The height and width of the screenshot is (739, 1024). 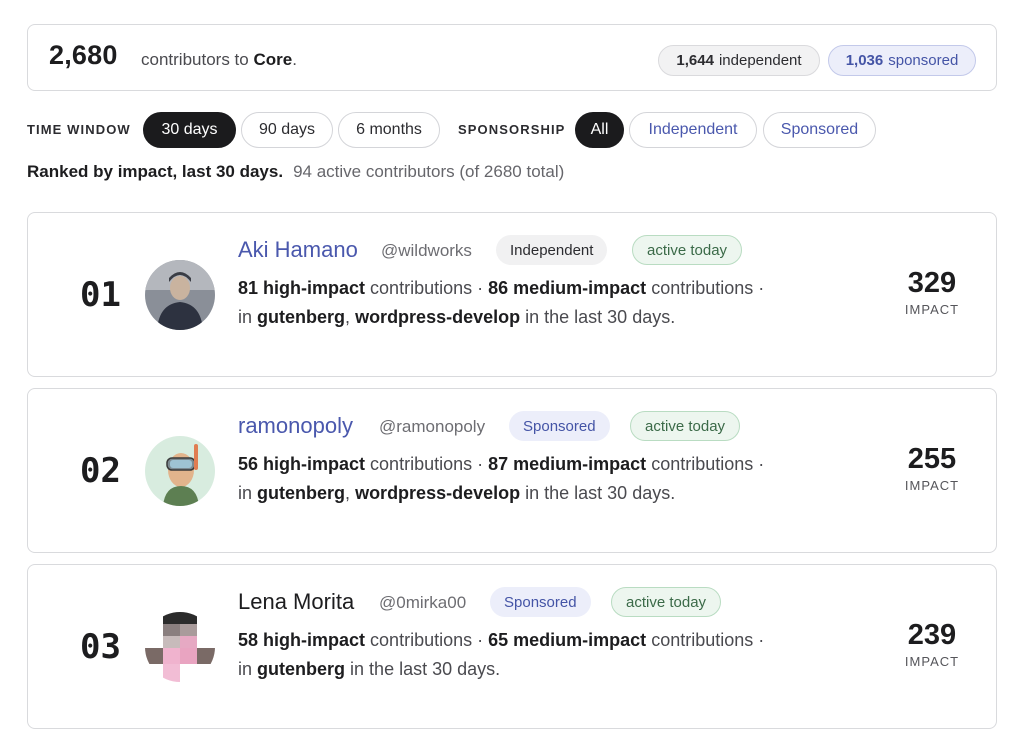 I want to click on contribution-repos: in gutenberg in the last 30 days., so click(x=369, y=669).